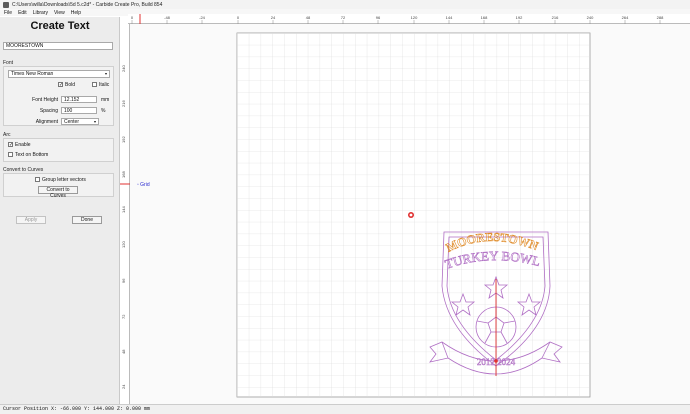 The image size is (690, 414). What do you see at coordinates (105, 100) in the screenshot?
I see `font-height-unit: mm` at bounding box center [105, 100].